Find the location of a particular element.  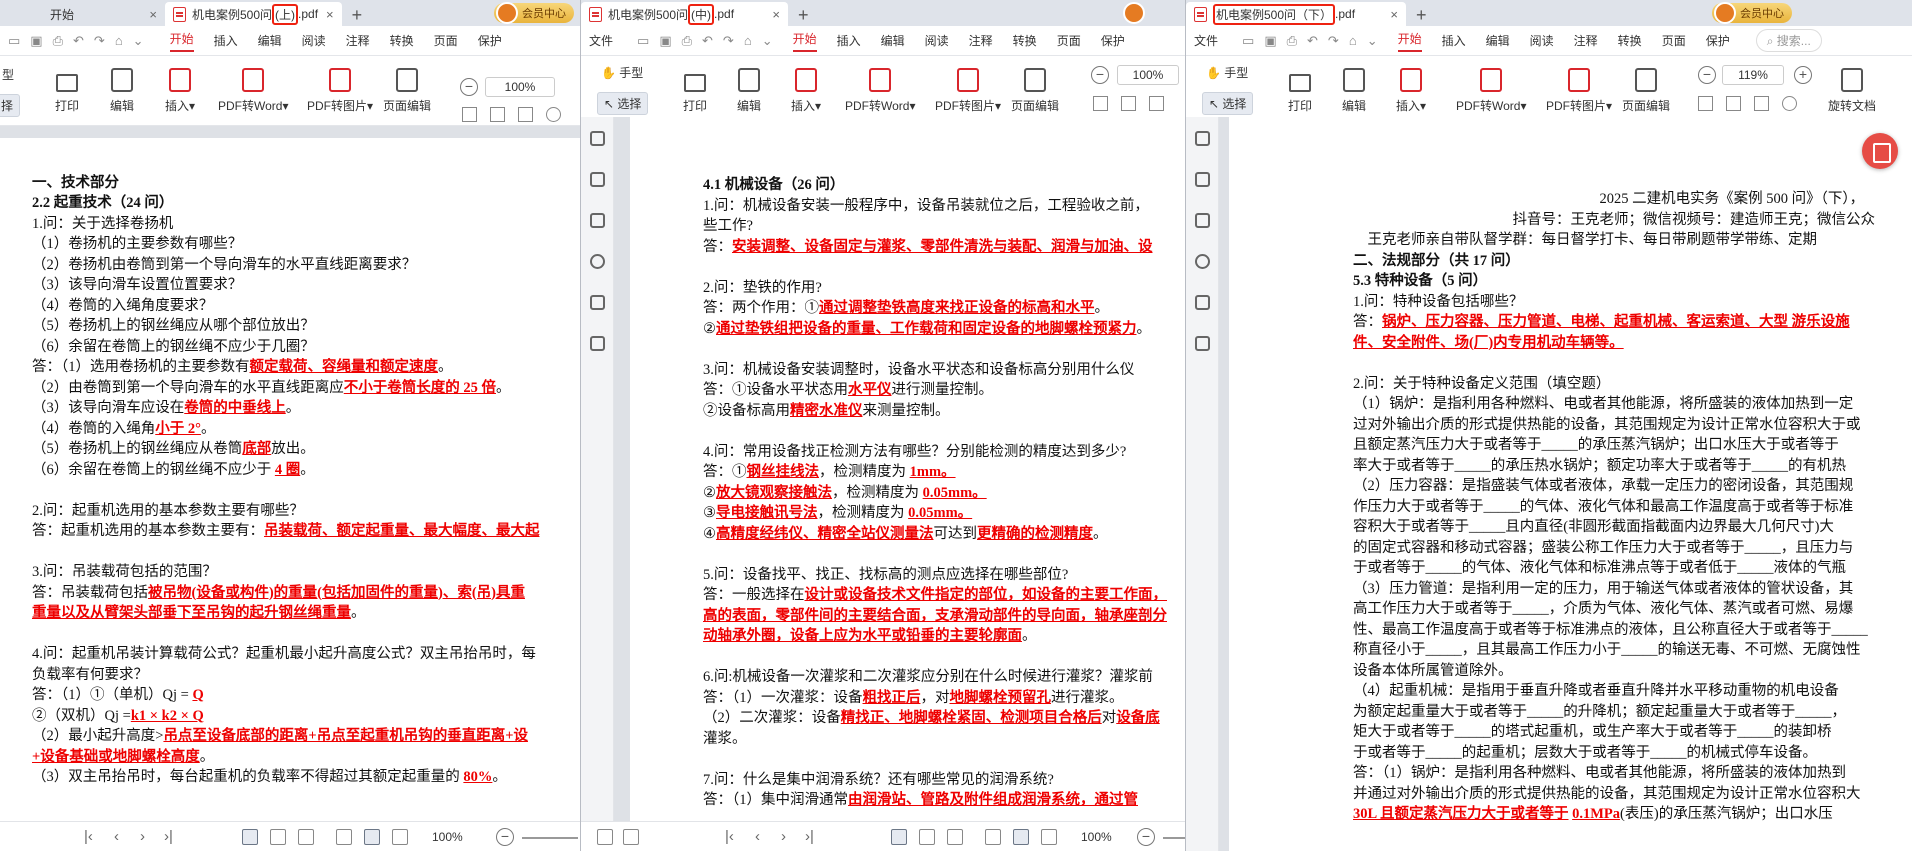

tool-select: 择 is located at coordinates (10, 105).